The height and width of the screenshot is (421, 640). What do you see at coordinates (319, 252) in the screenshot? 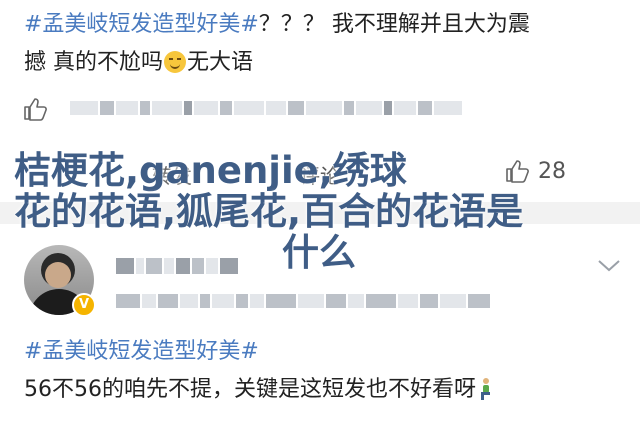
I see `overlay-line3: 什么` at bounding box center [319, 252].